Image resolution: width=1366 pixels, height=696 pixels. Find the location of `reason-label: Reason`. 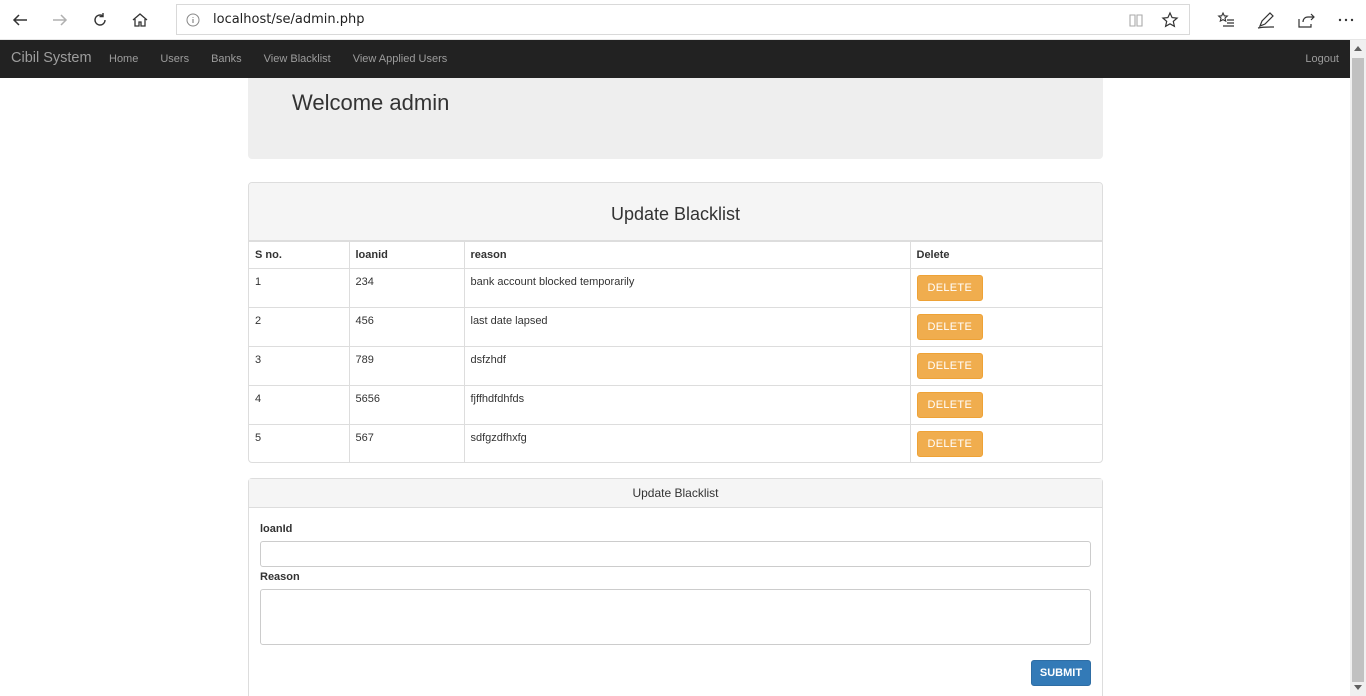

reason-label: Reason is located at coordinates (280, 577).